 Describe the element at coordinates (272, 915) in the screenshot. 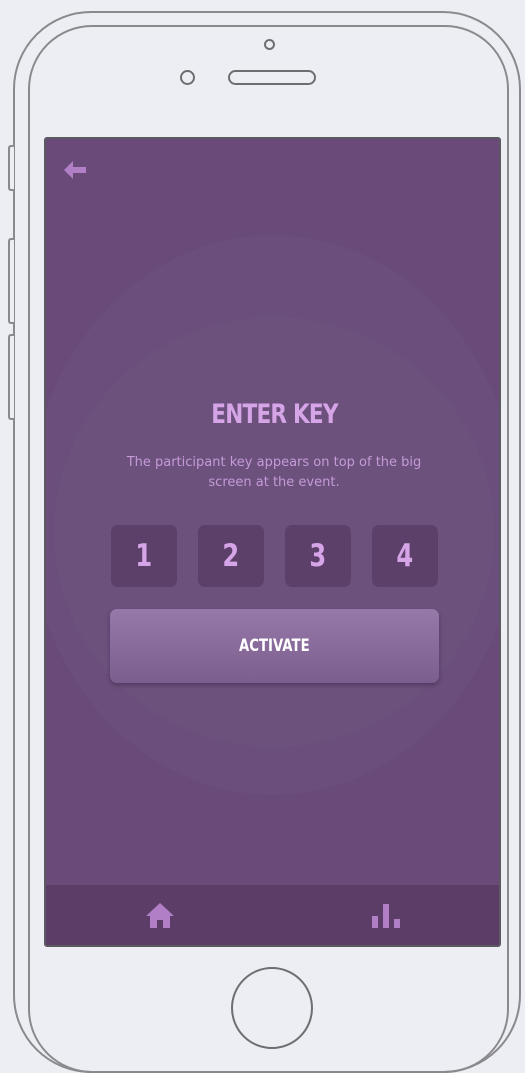

I see `bottom-tab-bar` at that location.